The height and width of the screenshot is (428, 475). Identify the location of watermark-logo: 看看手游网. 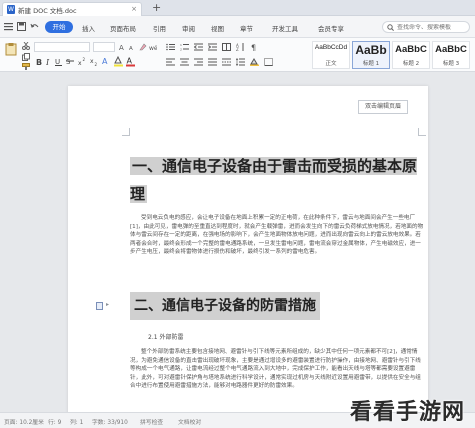
(408, 412).